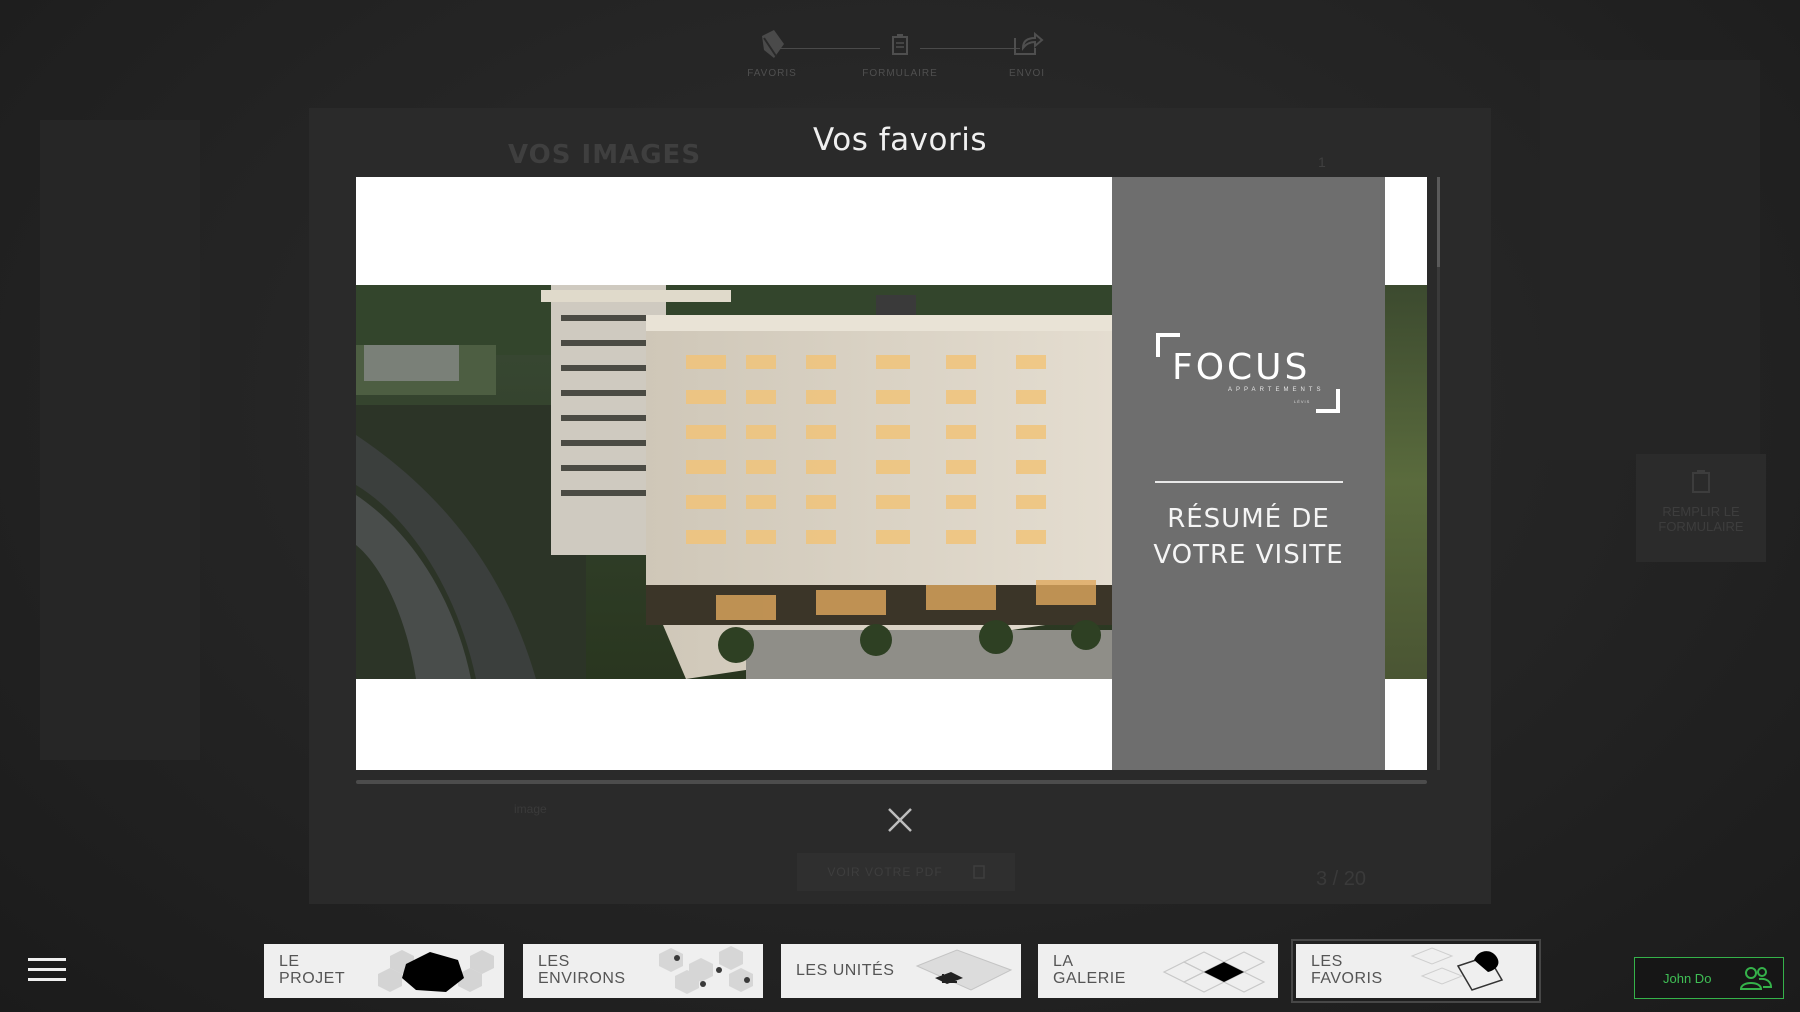 Image resolution: width=1800 pixels, height=1012 pixels. Describe the element at coordinates (1089, 978) in the screenshot. I see `nav-label-line2: GALERIE` at that location.